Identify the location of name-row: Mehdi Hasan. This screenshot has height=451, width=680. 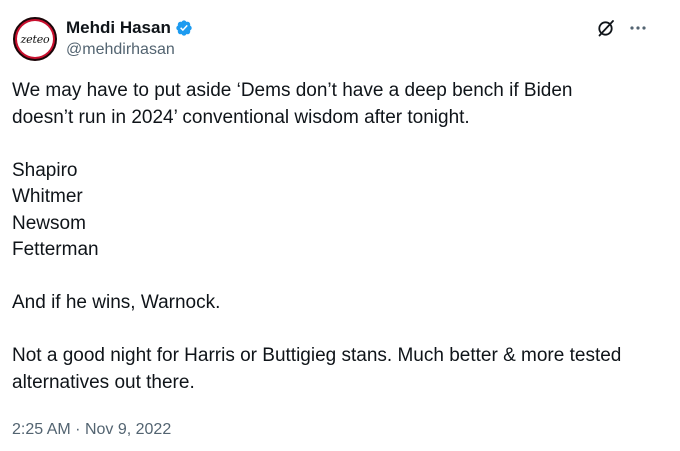
(129, 28).